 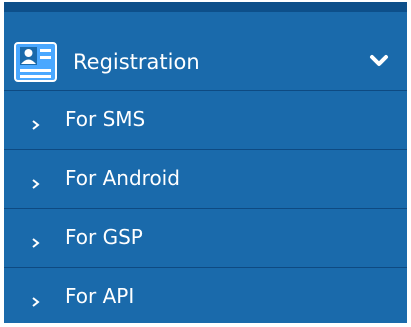 What do you see at coordinates (122, 178) in the screenshot?
I see `menu-item-label: For Android` at bounding box center [122, 178].